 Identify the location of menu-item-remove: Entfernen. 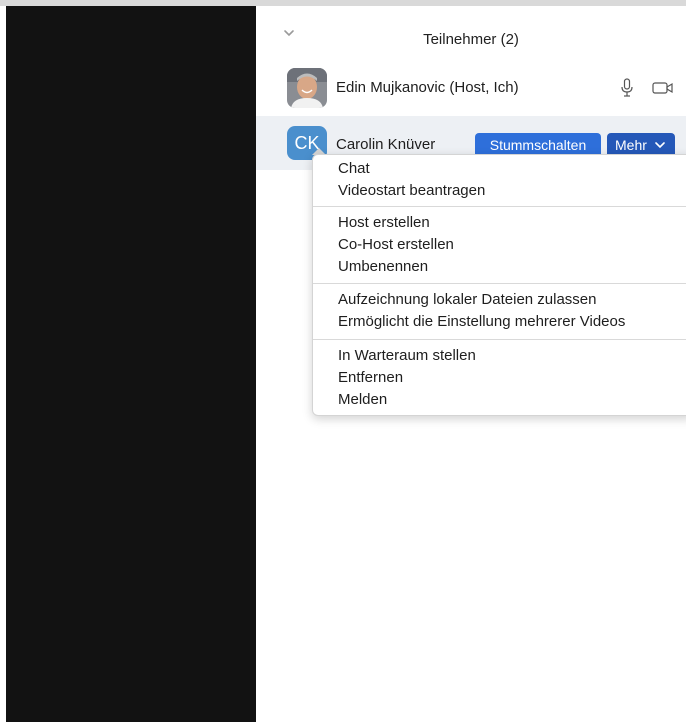
(499, 378).